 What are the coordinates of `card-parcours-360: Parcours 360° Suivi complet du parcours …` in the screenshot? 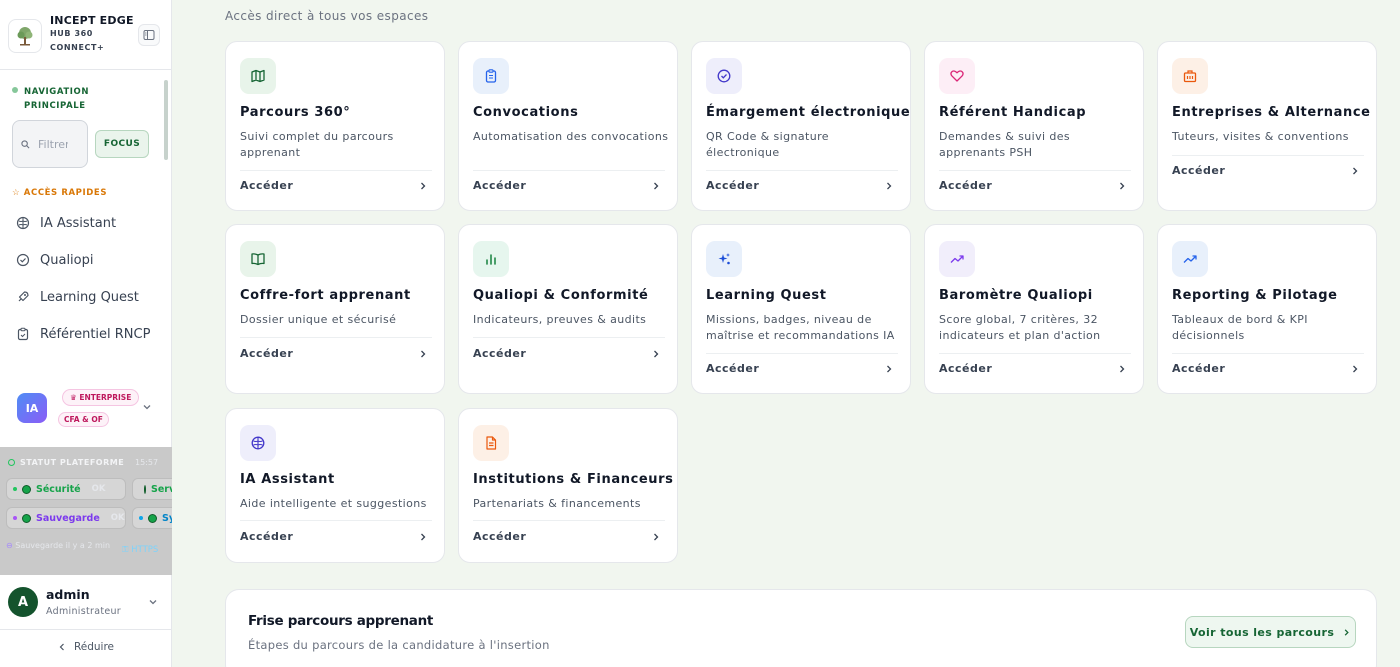 It's located at (335, 126).